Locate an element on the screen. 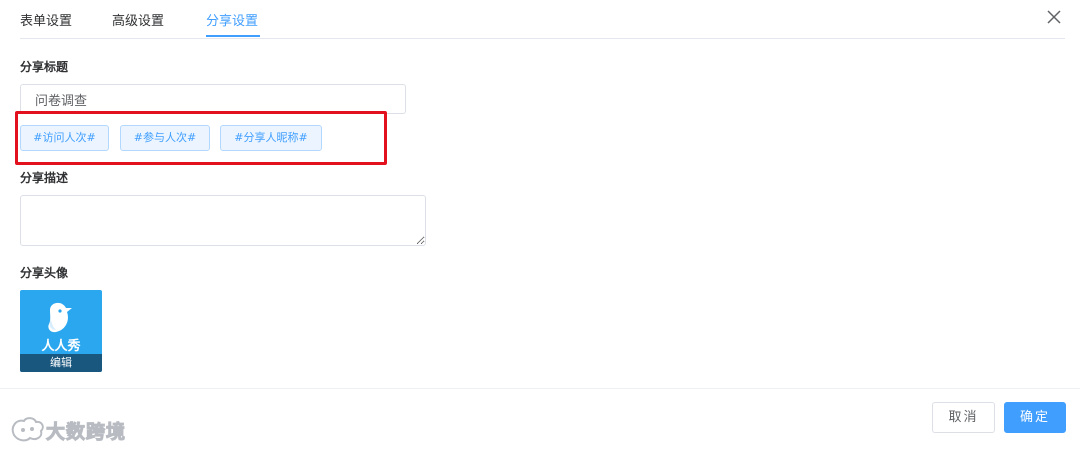  share-title-input is located at coordinates (213, 99).